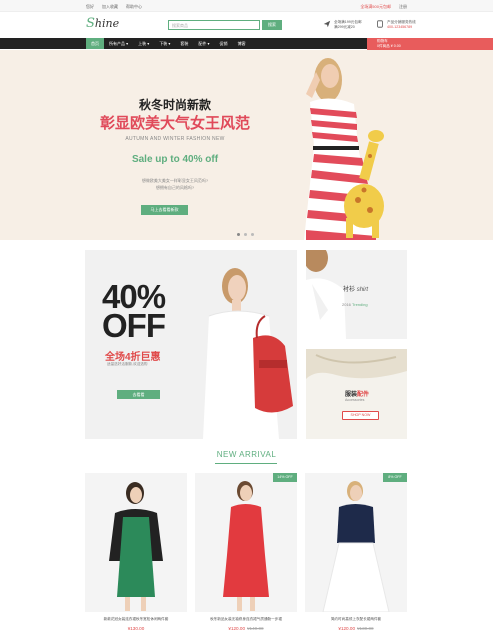 The width and height of the screenshot is (493, 639). What do you see at coordinates (380, 24) in the screenshot?
I see `phone-icon` at bounding box center [380, 24].